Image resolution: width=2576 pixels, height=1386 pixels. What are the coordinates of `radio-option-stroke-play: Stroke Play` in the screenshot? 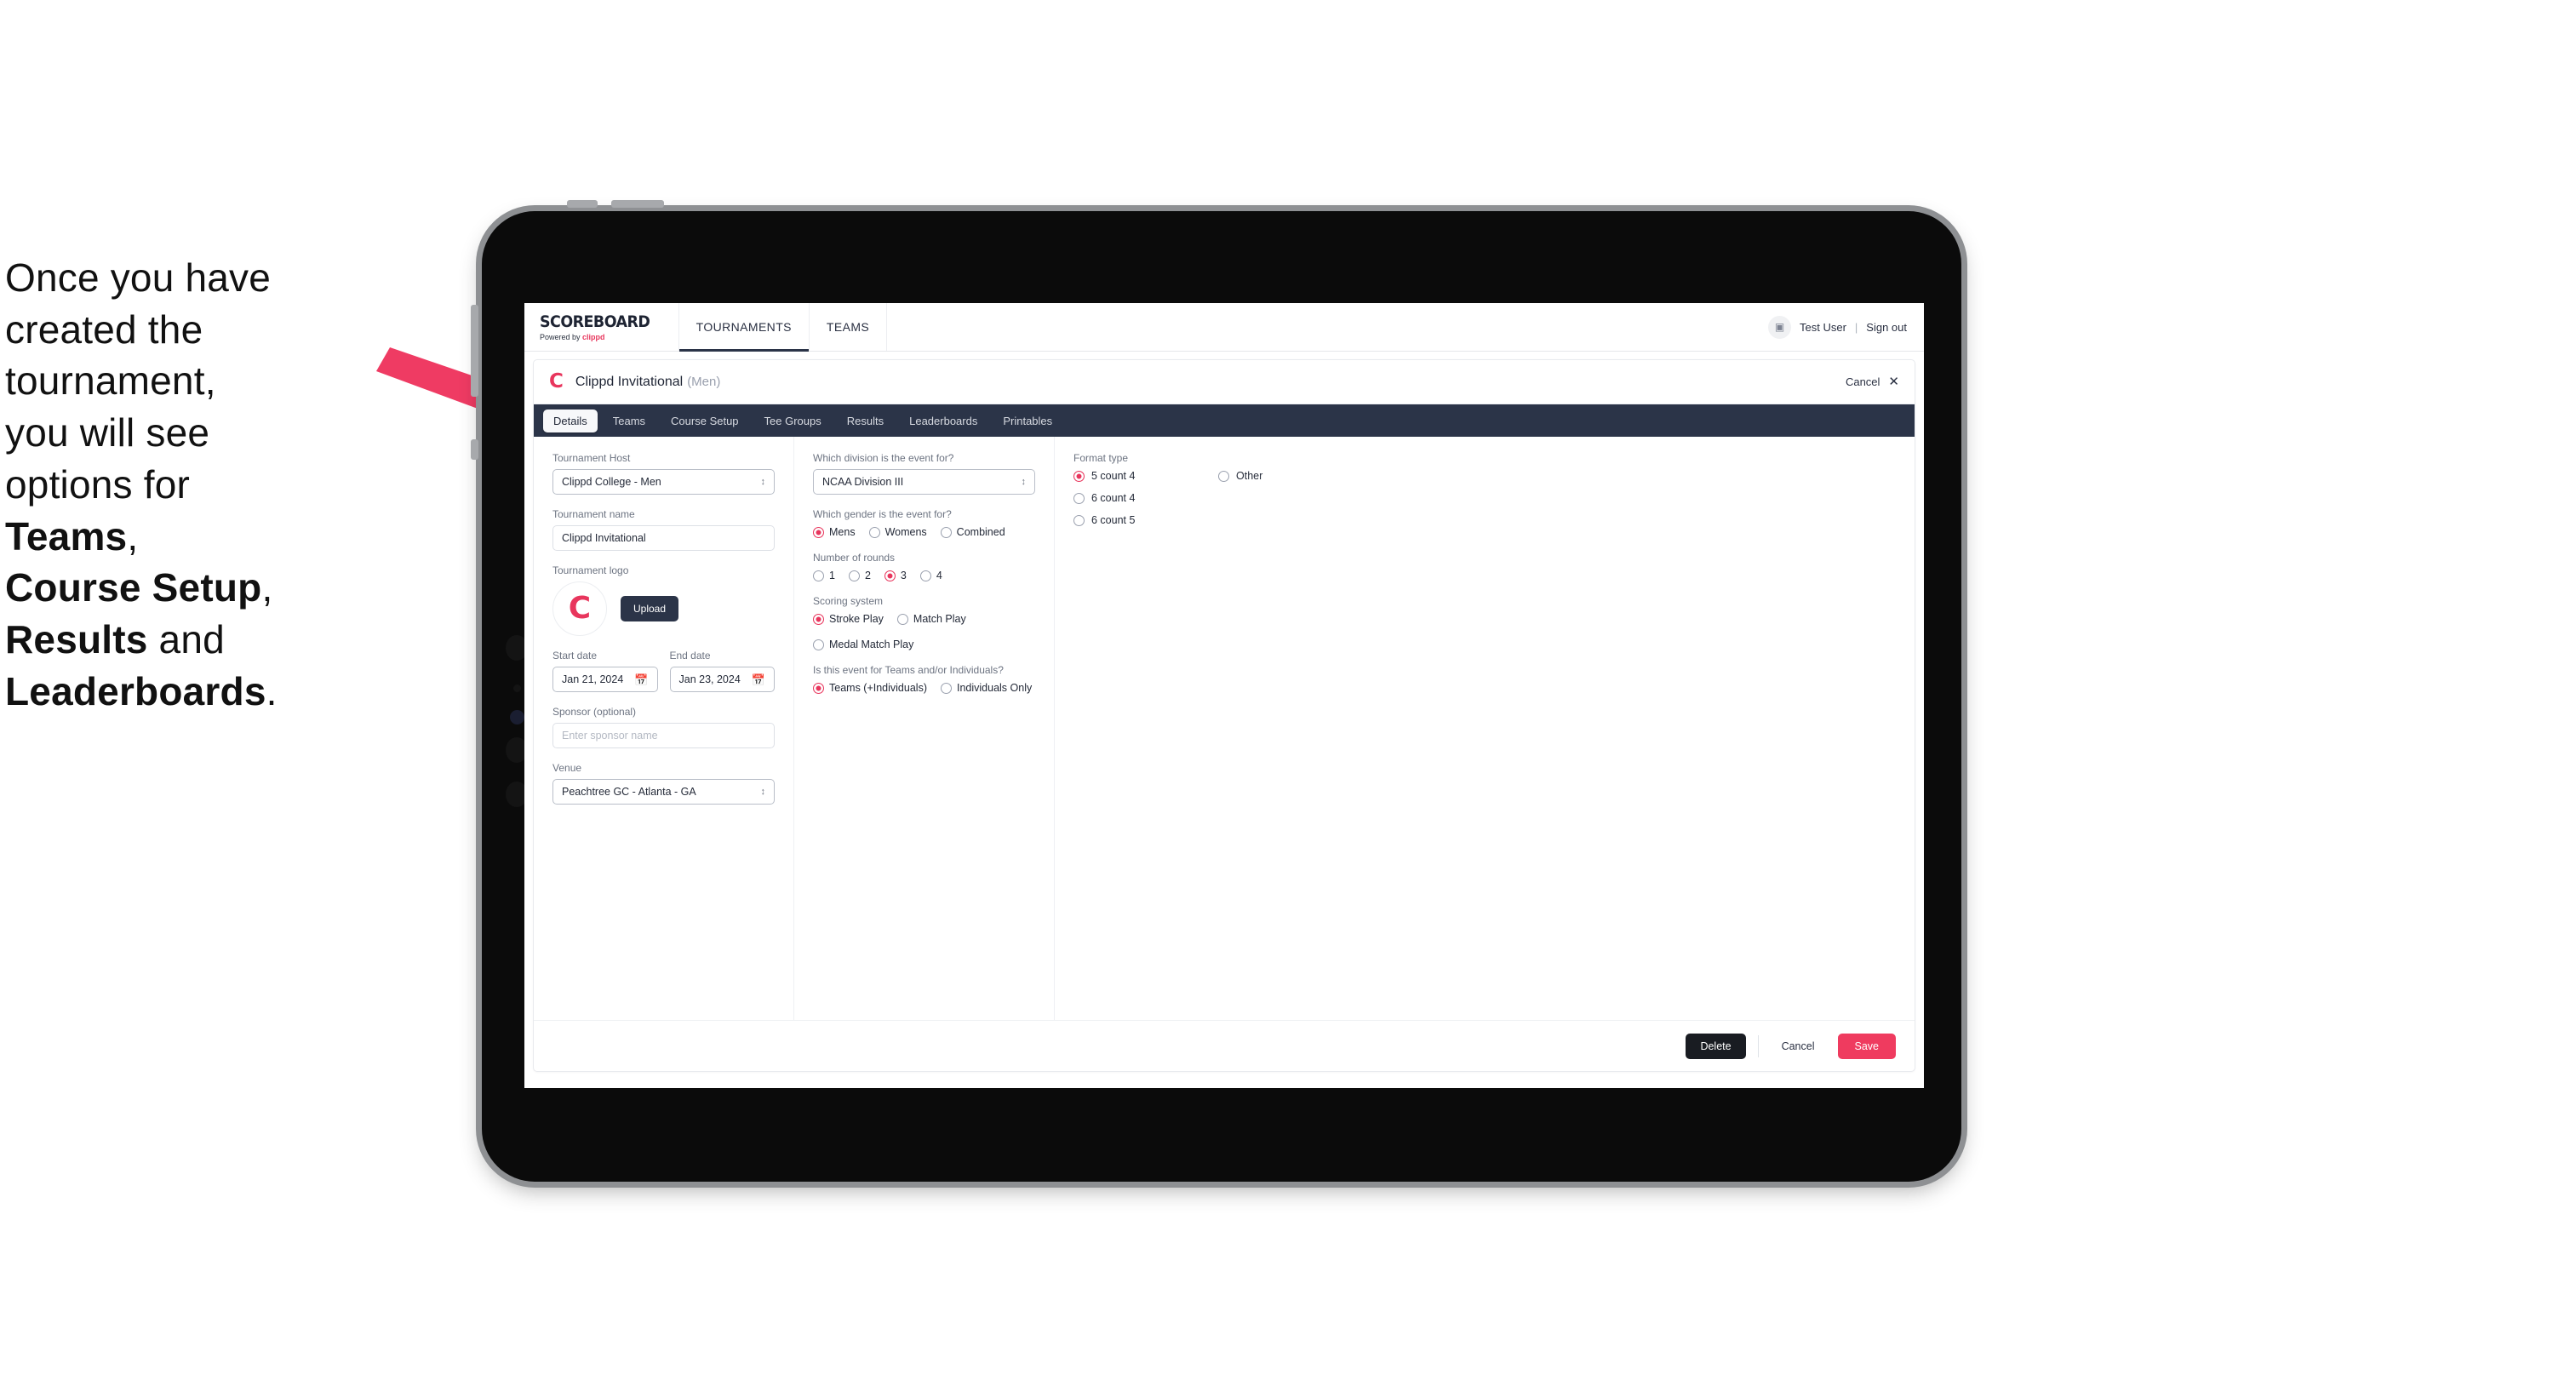 It's located at (848, 619).